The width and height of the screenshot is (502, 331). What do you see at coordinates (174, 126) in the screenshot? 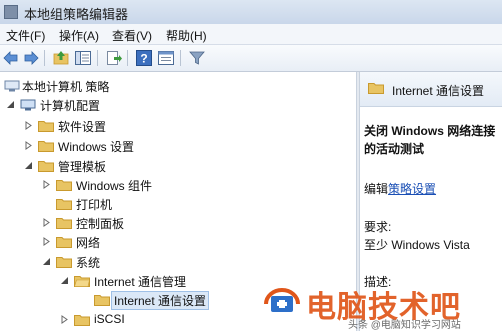
I see `tree-node-software-settings: 软件设置` at bounding box center [174, 126].